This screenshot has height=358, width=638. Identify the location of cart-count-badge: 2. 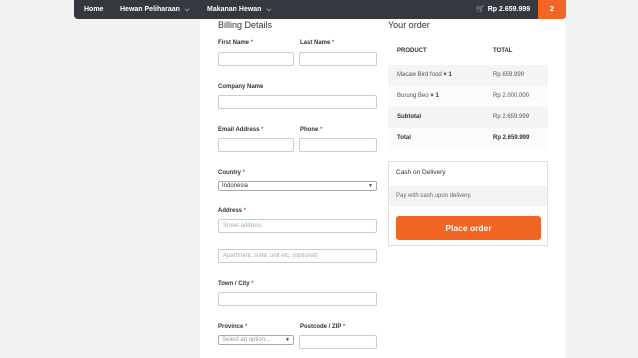
(552, 9).